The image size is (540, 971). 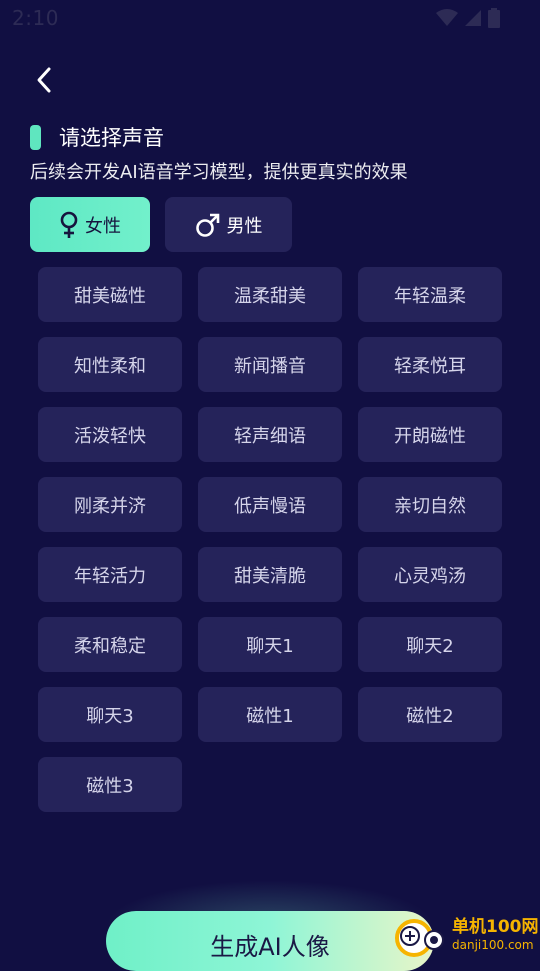 What do you see at coordinates (430, 714) in the screenshot?
I see `voice-option: 磁性2` at bounding box center [430, 714].